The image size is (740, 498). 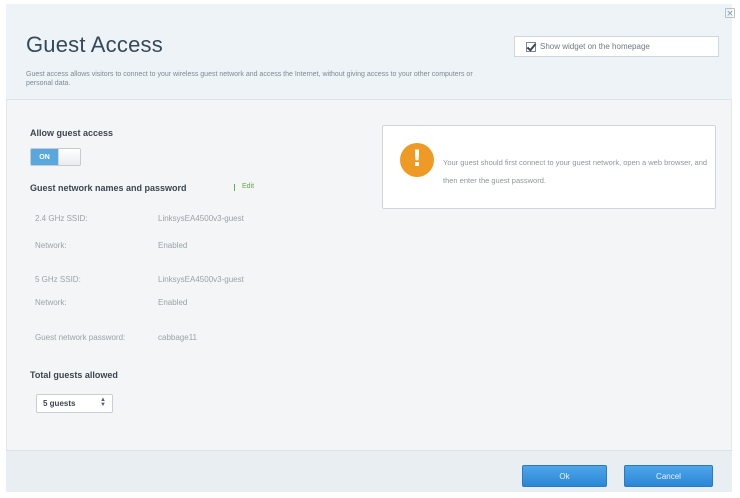 What do you see at coordinates (531, 46) in the screenshot?
I see `show-widget-checkbox` at bounding box center [531, 46].